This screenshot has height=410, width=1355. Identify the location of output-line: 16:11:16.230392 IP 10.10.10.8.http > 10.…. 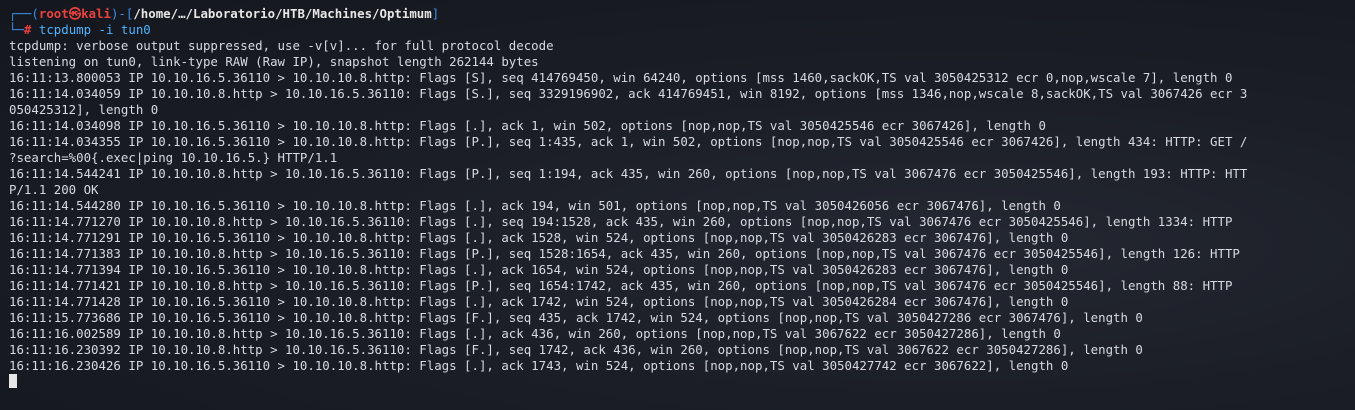
(576, 349).